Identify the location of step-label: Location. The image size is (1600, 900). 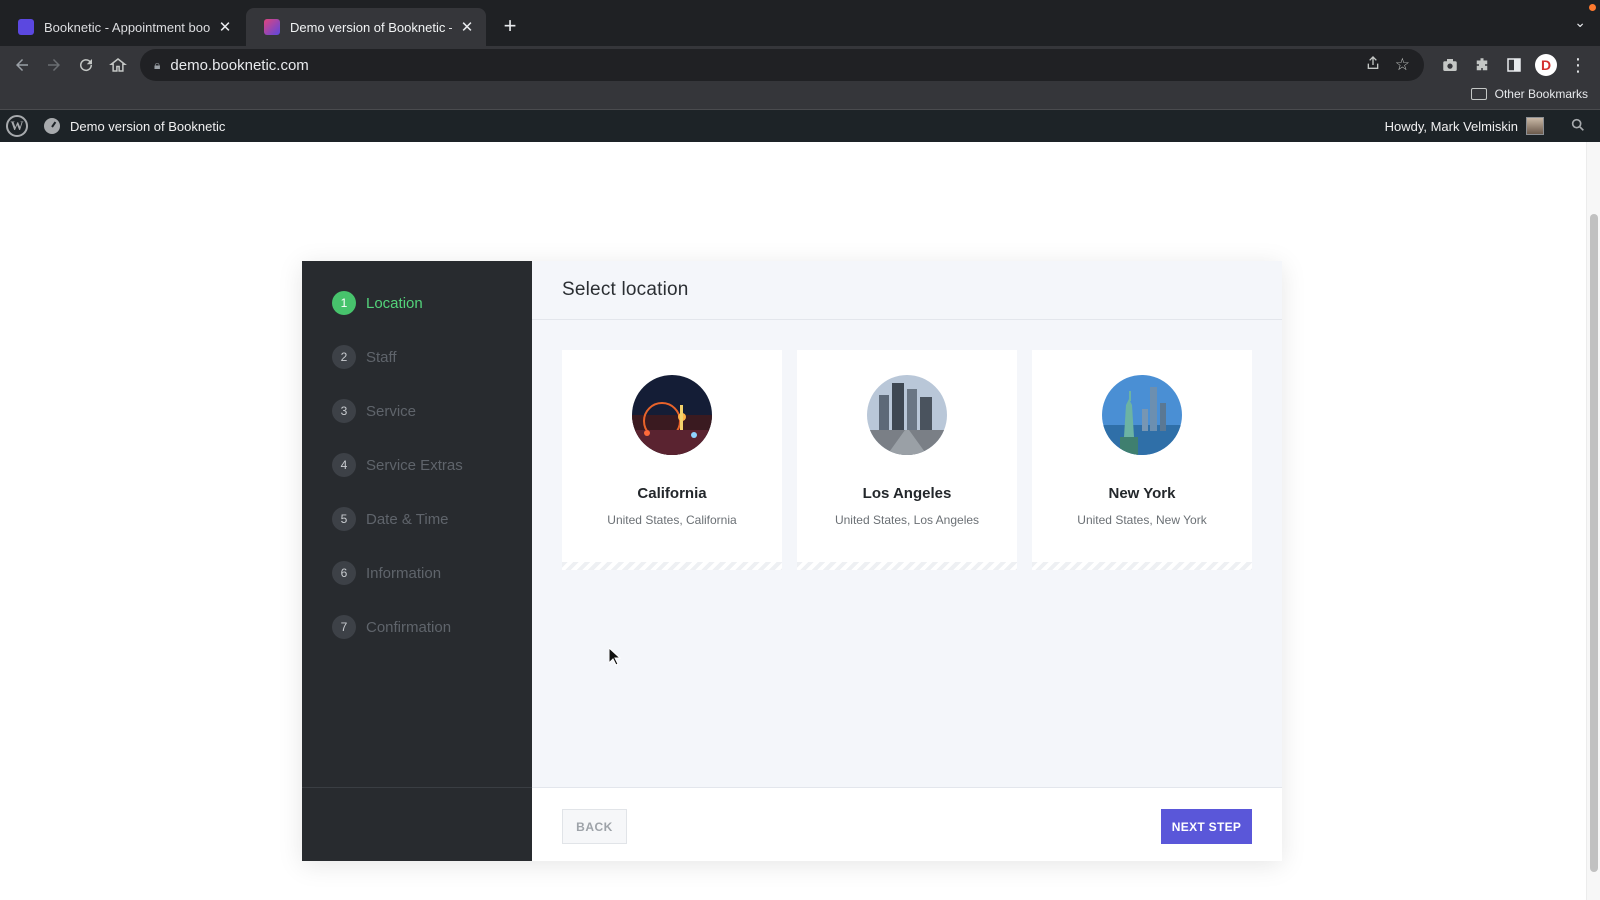
(394, 303).